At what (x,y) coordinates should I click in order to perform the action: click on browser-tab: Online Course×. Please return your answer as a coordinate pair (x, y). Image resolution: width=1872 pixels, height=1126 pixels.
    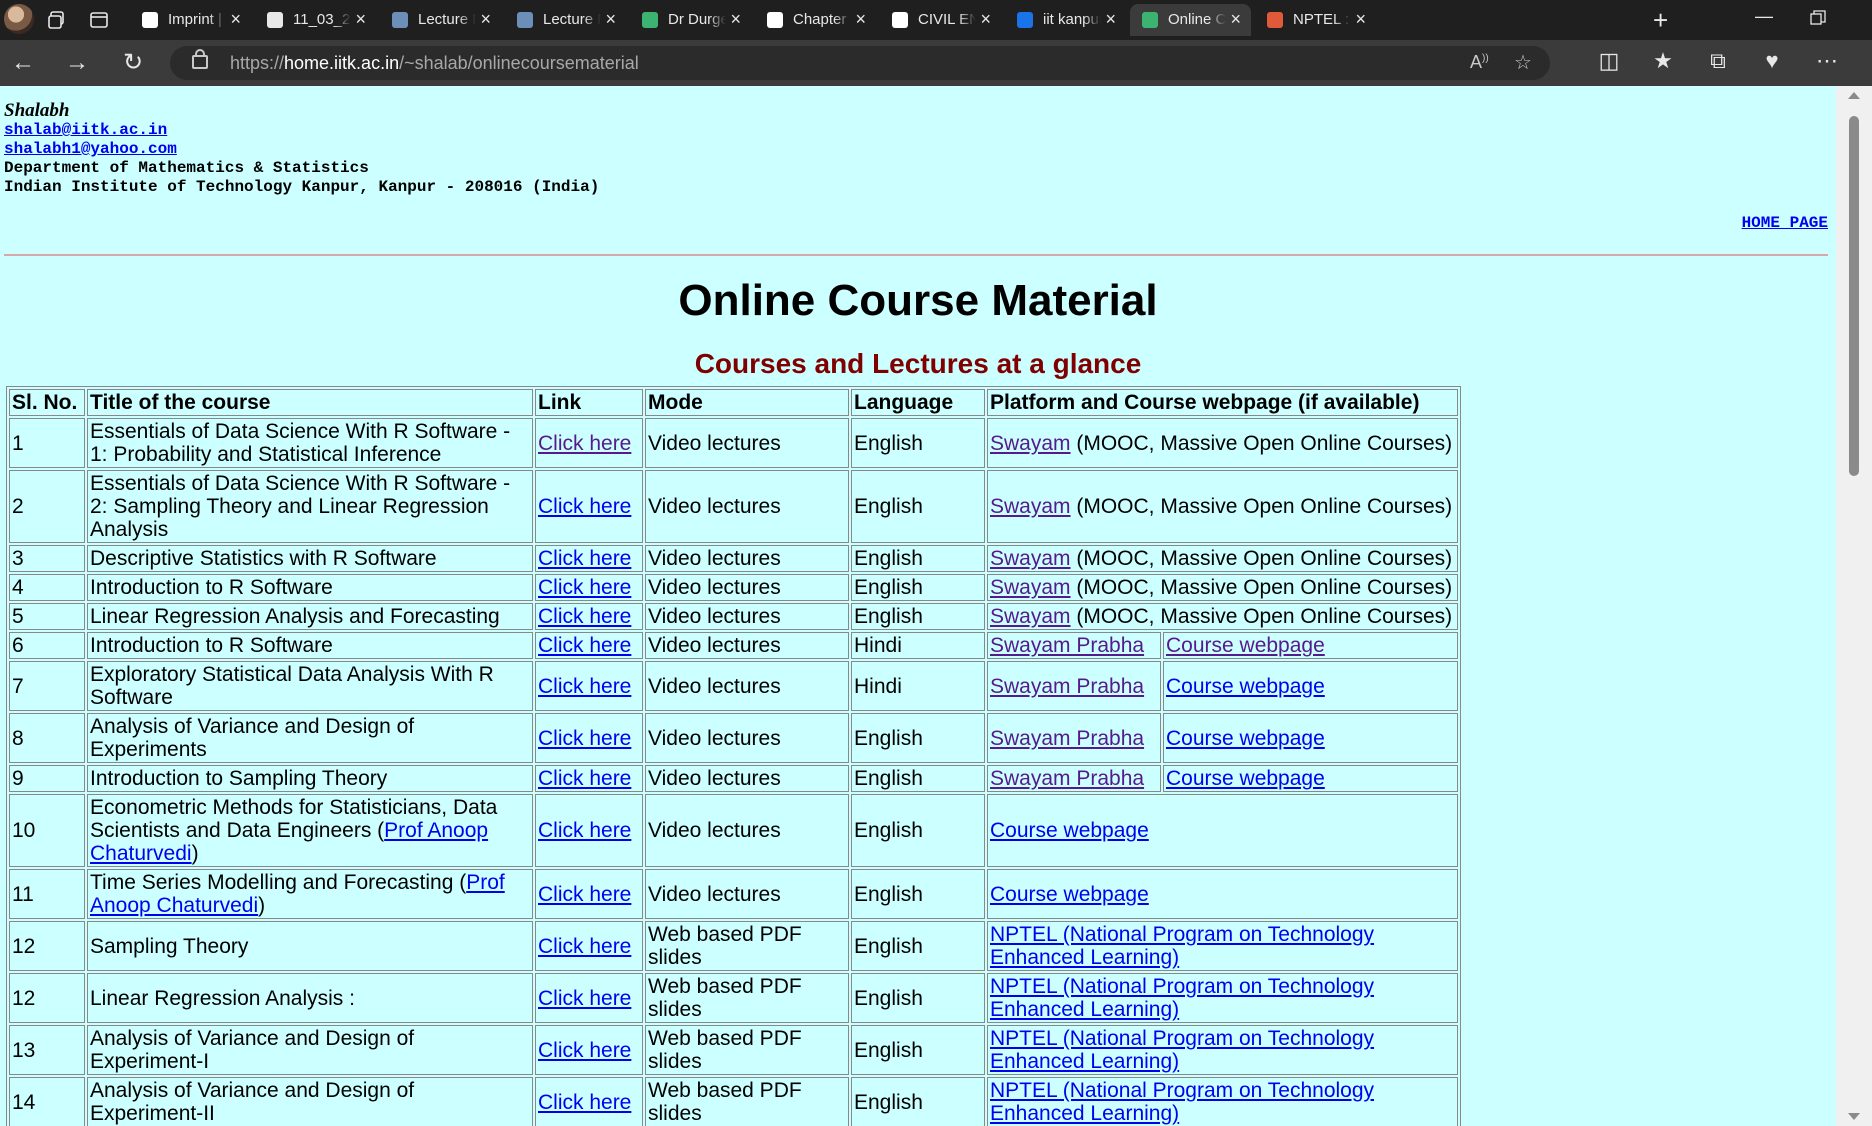
    Looking at the image, I should click on (1190, 20).